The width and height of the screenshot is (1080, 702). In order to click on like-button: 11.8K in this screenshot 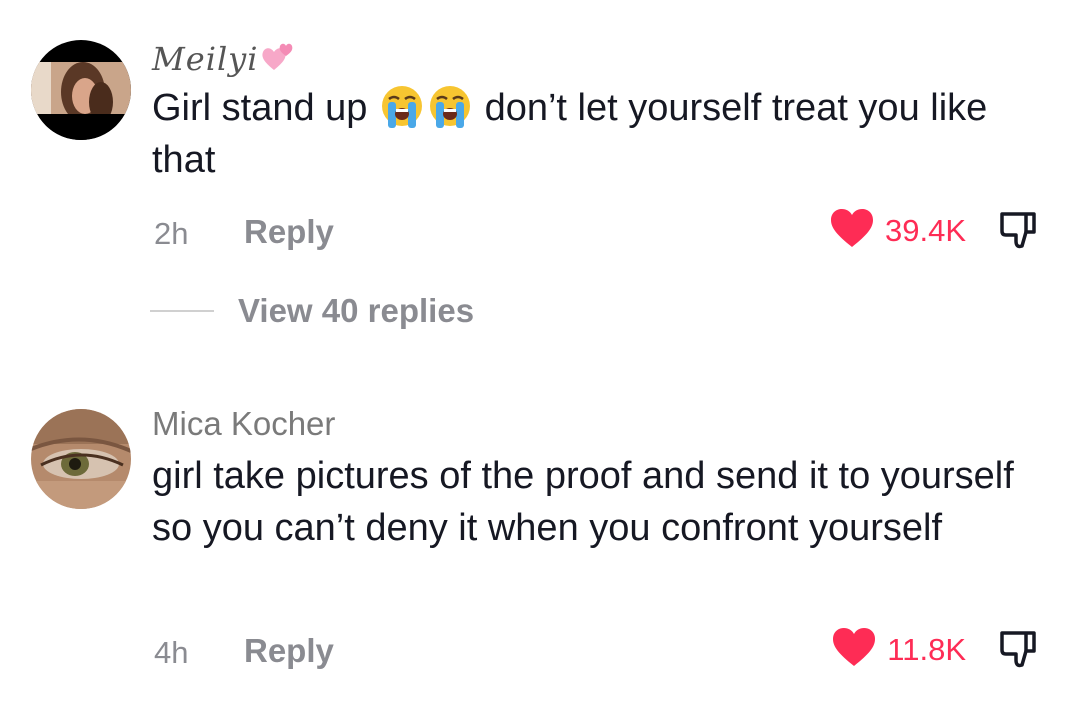, I will do `click(898, 649)`.